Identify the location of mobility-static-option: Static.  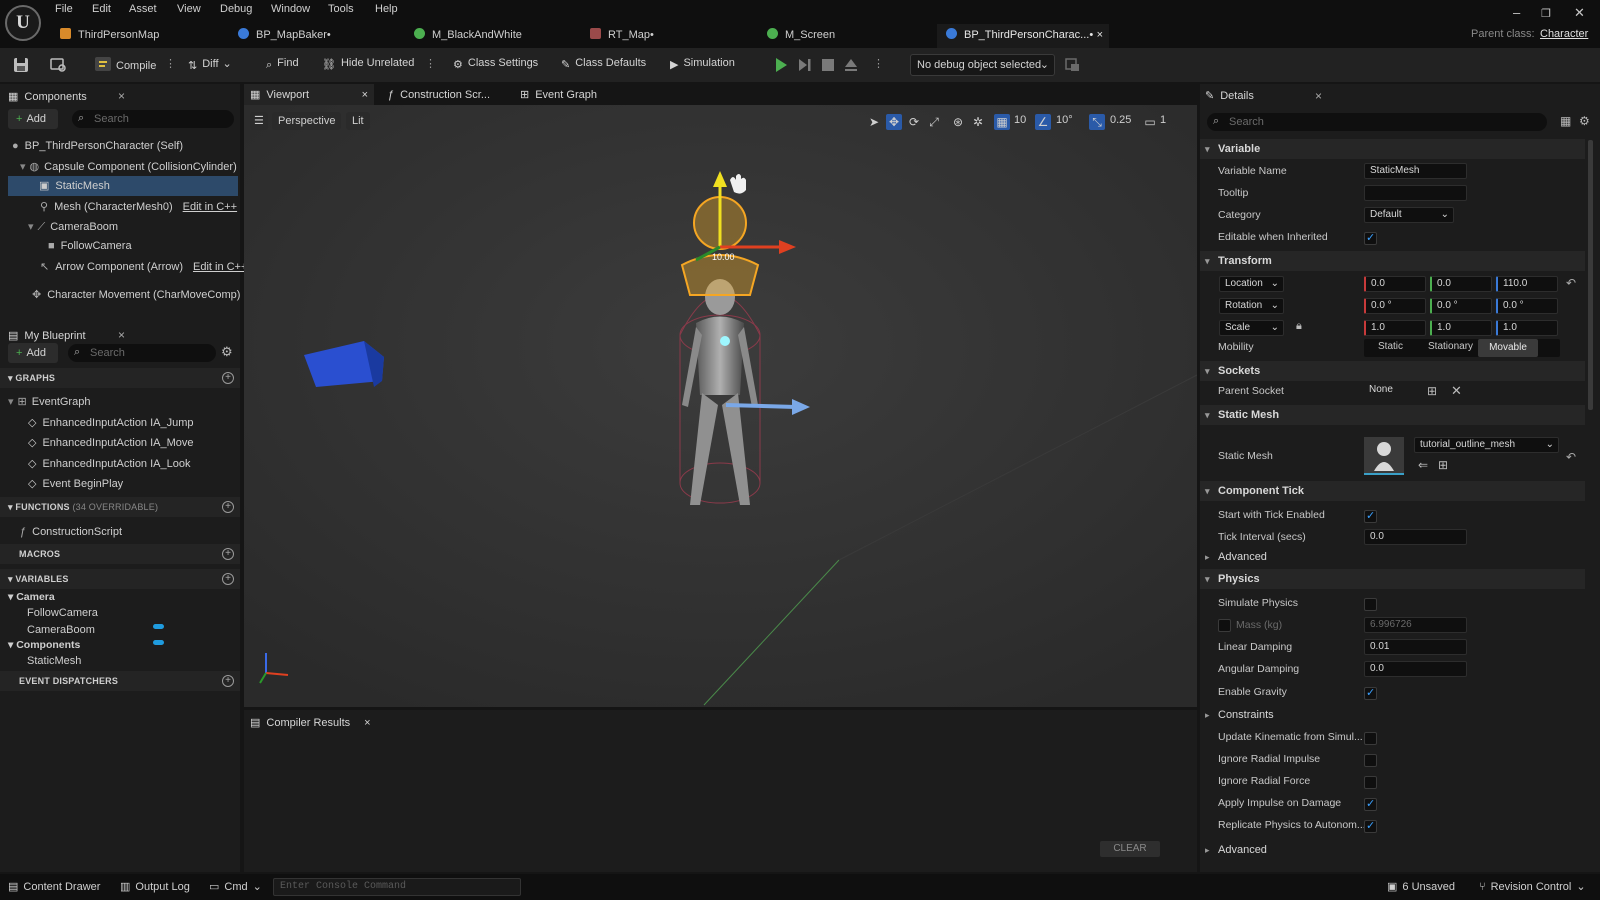
(1390, 346).